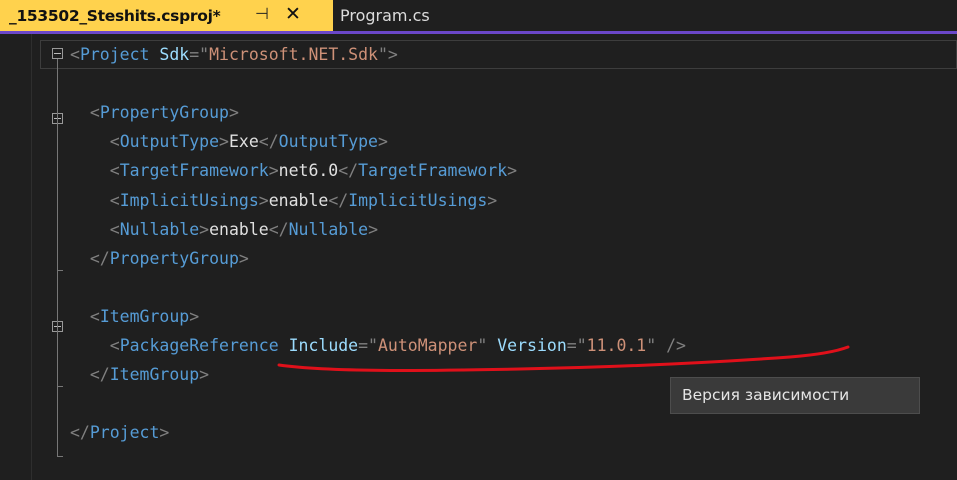  Describe the element at coordinates (795, 395) in the screenshot. I see `tooltip: Версия зависимости` at that location.